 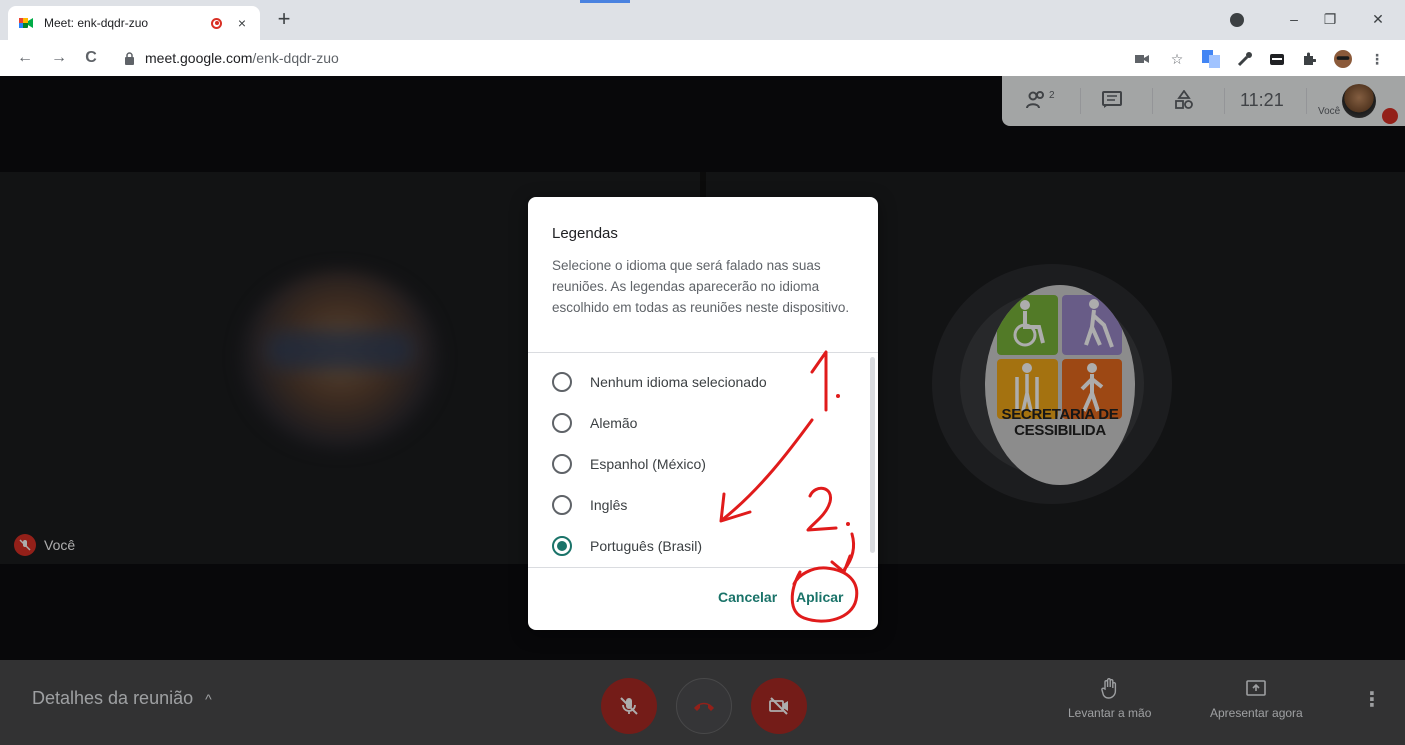 What do you see at coordinates (242, 23) in the screenshot?
I see `tab-close-button: ×` at bounding box center [242, 23].